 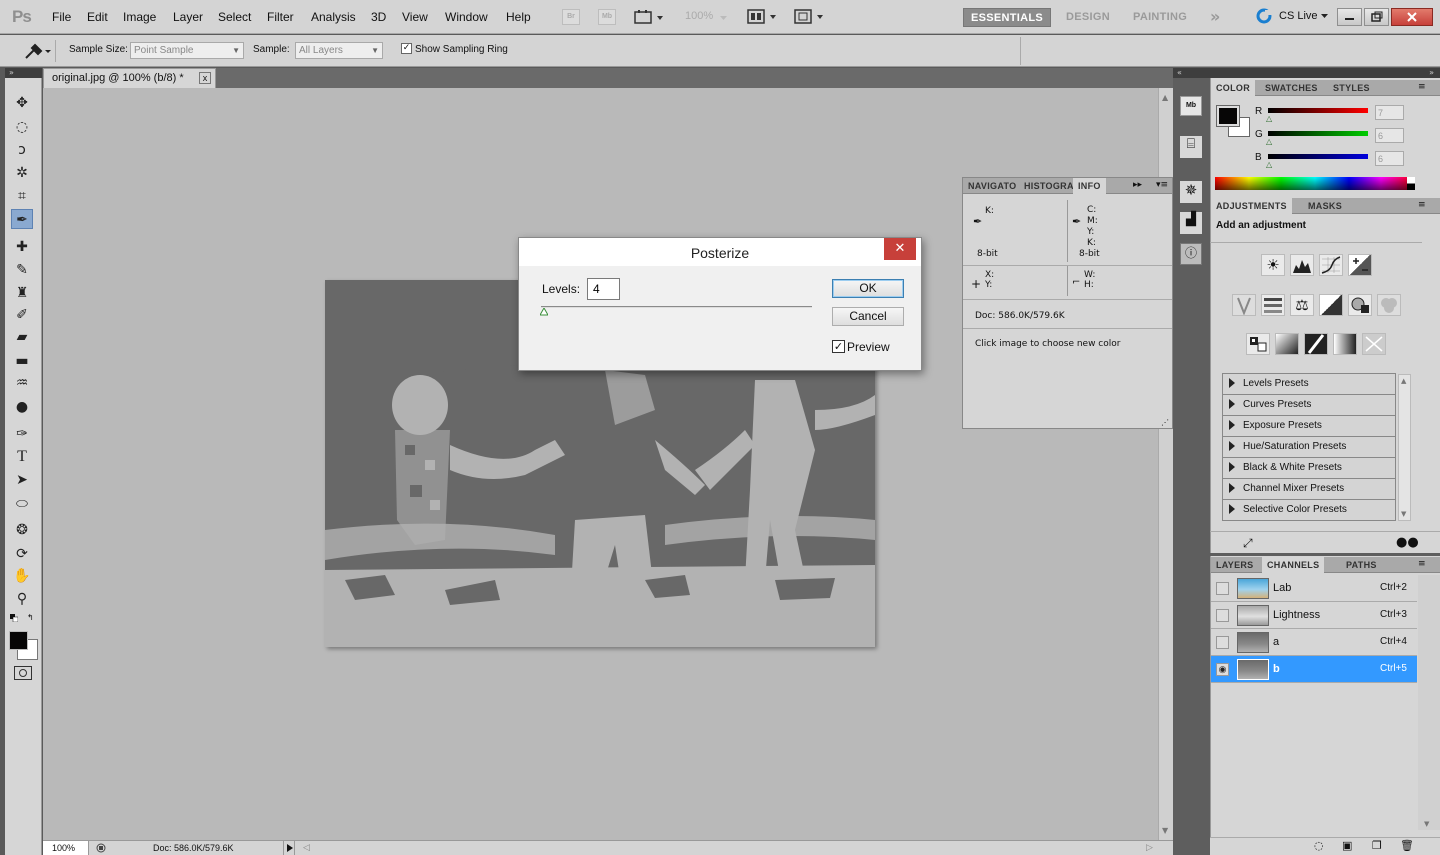 What do you see at coordinates (378, 17) in the screenshot?
I see `menu-3d: 3D` at bounding box center [378, 17].